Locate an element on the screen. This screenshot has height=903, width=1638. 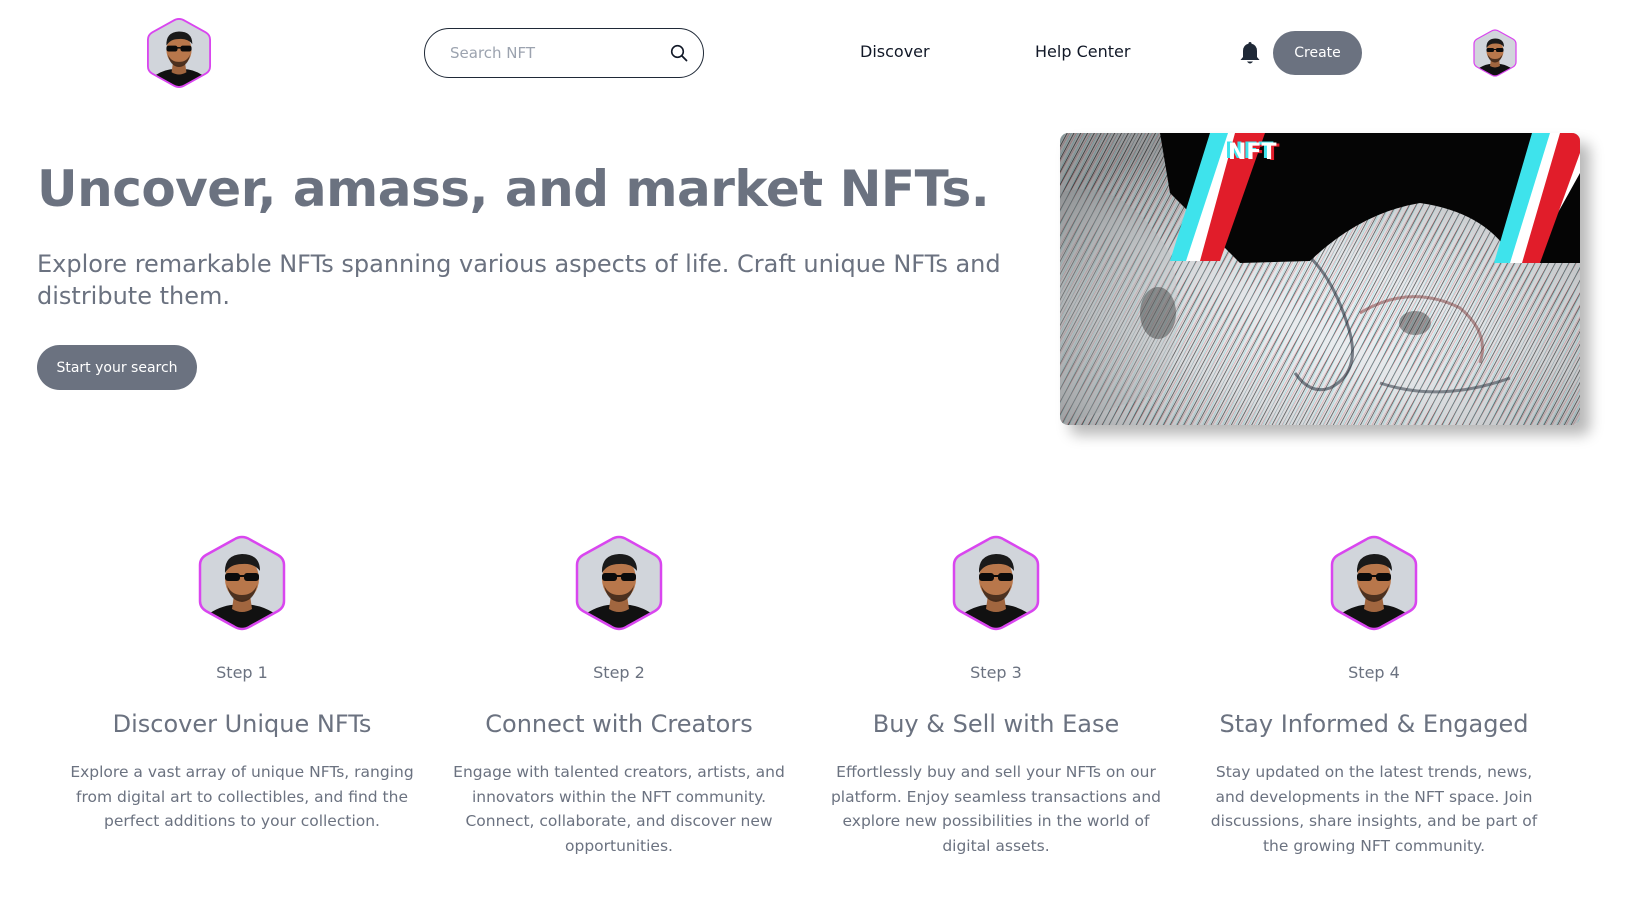
step-label: Step 4 is located at coordinates (1374, 672).